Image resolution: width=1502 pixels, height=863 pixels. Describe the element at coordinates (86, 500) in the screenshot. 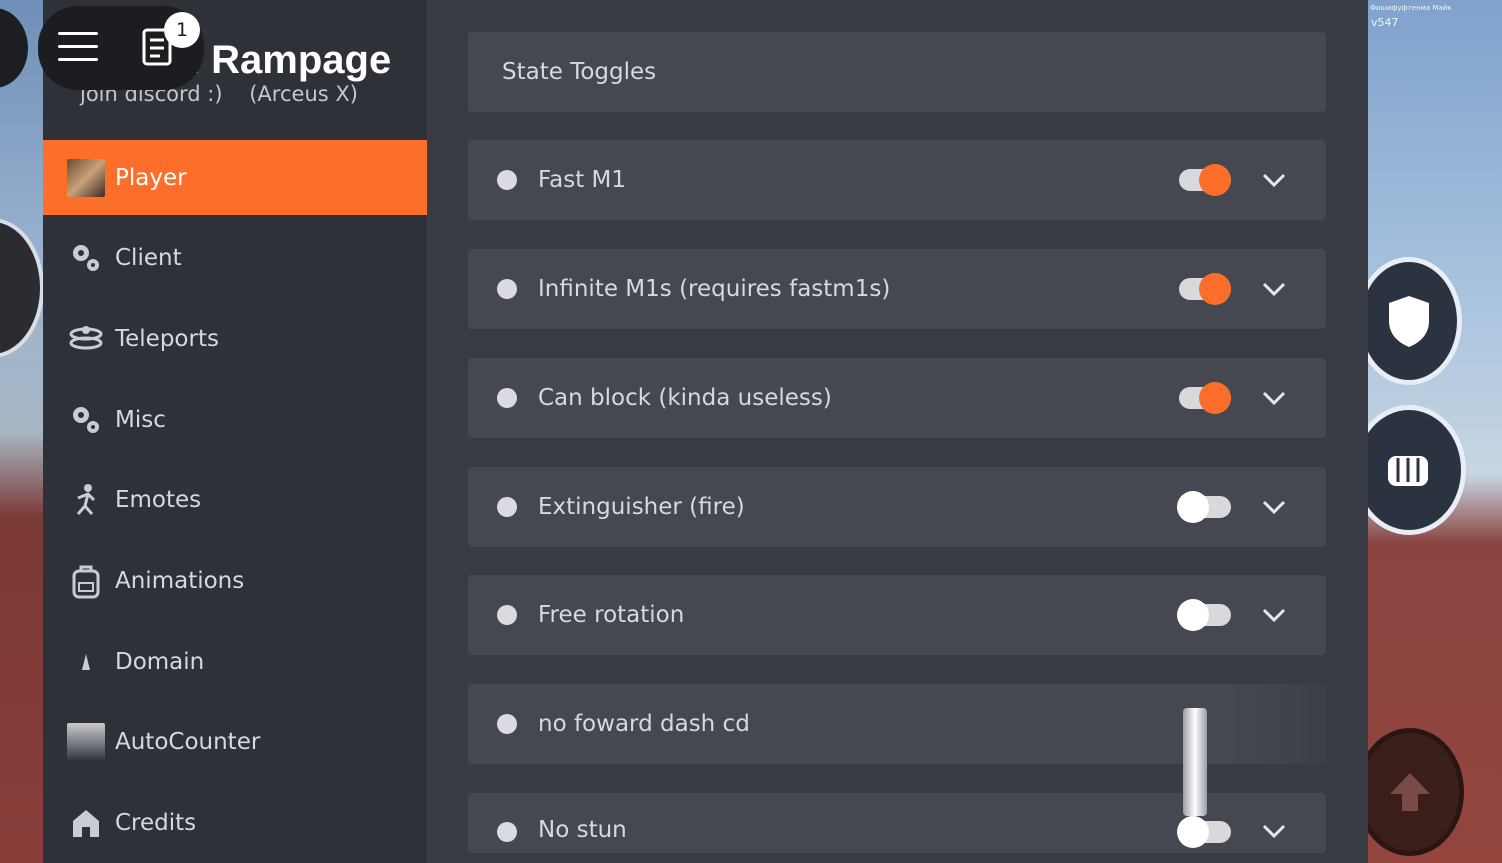

I see `running-person-icon` at that location.